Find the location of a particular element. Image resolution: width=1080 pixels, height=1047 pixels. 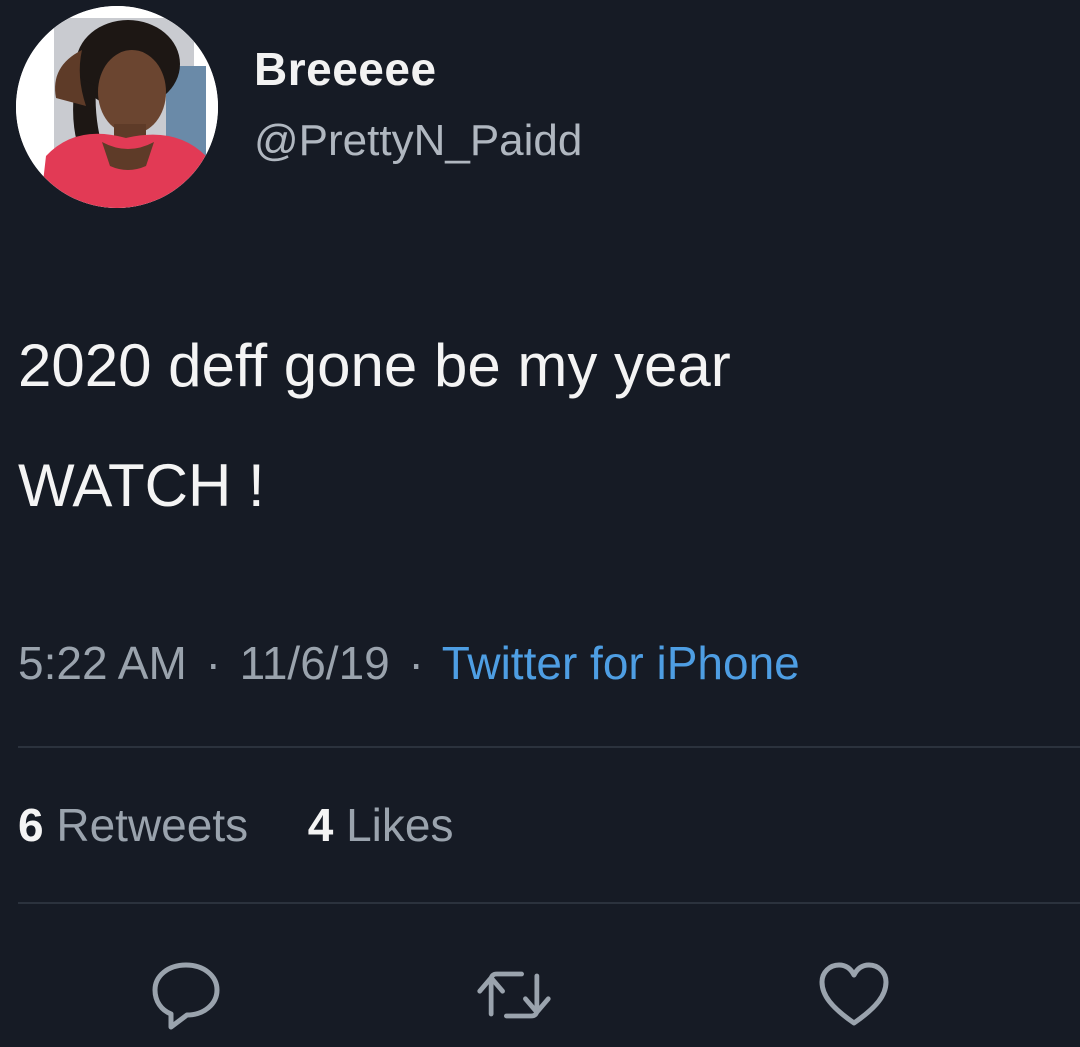

retweet-icon is located at coordinates (514, 995).